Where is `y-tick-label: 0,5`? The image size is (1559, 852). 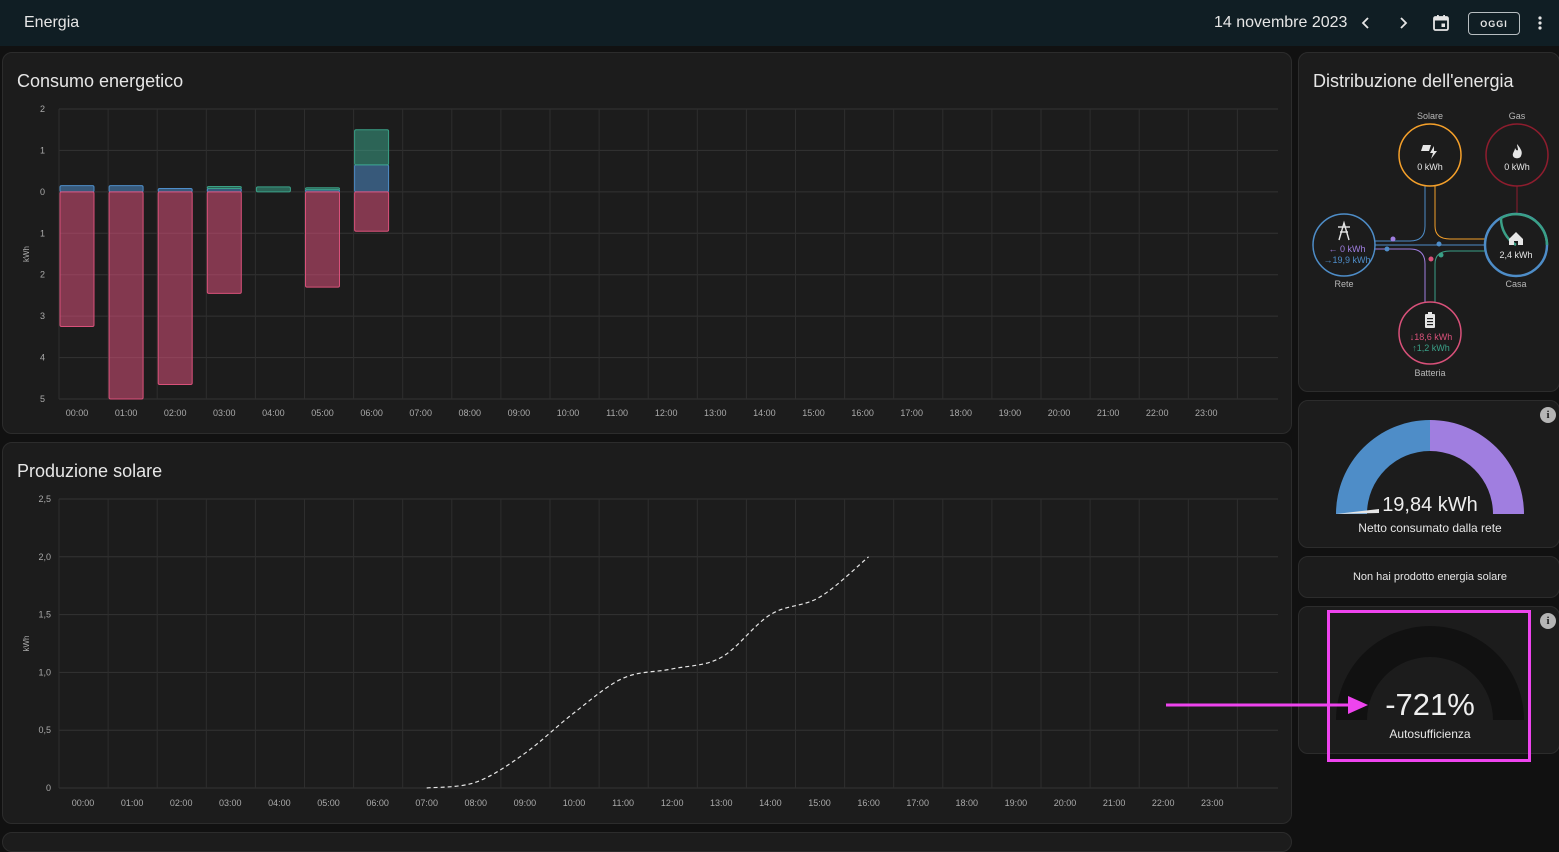 y-tick-label: 0,5 is located at coordinates (44, 730).